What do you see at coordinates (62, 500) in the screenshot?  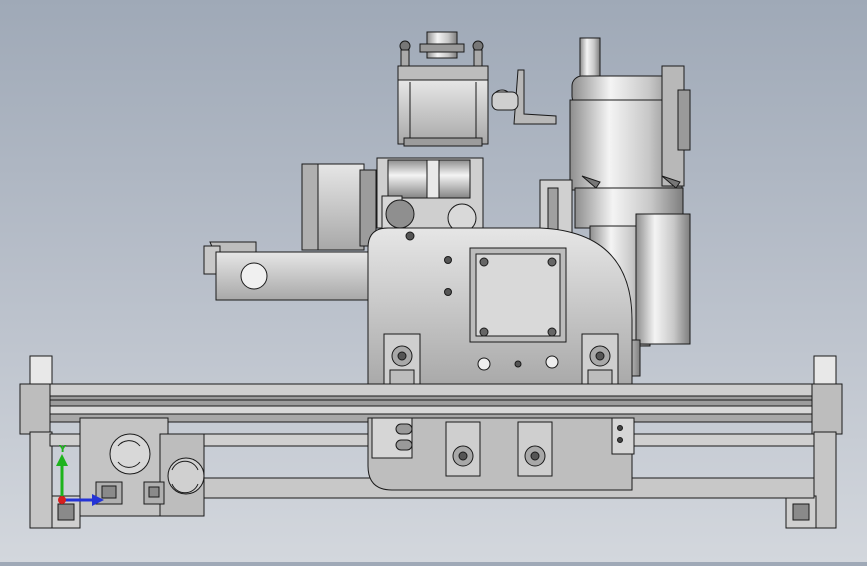 I see `triad-z-origin` at bounding box center [62, 500].